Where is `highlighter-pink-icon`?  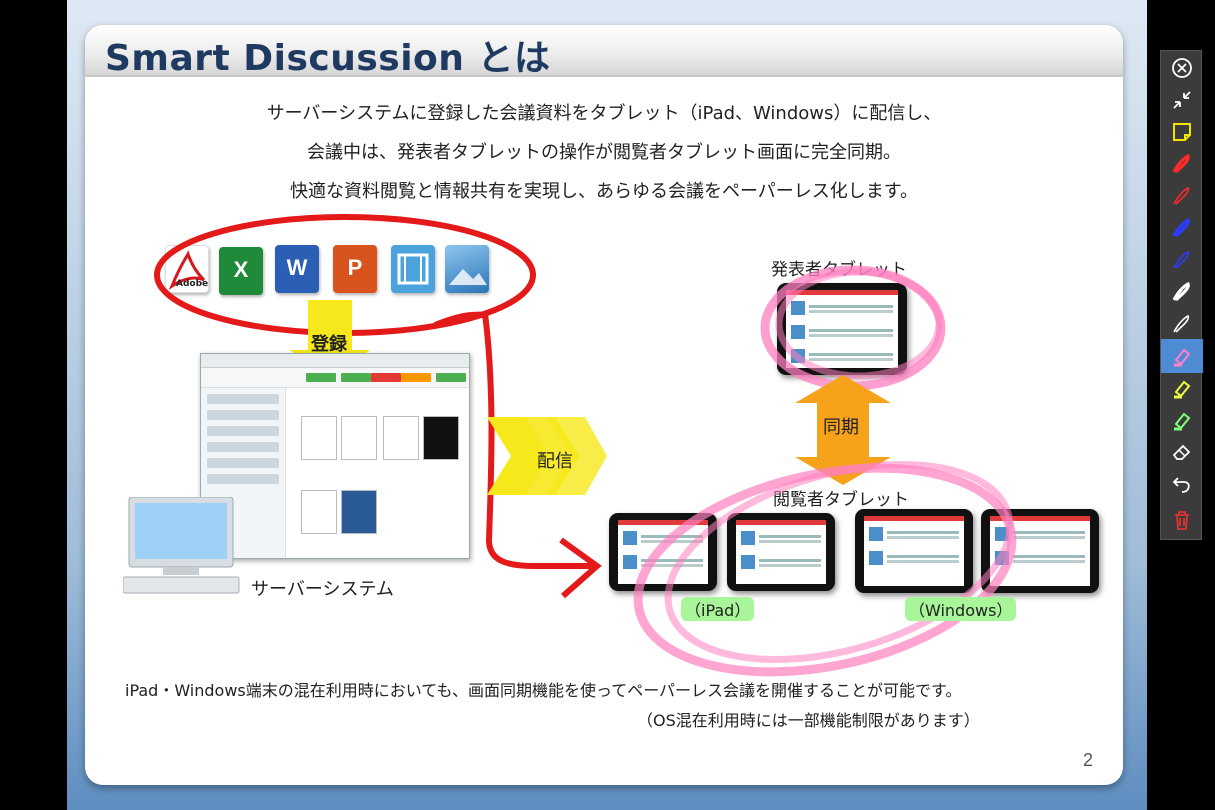 highlighter-pink-icon is located at coordinates (1182, 356).